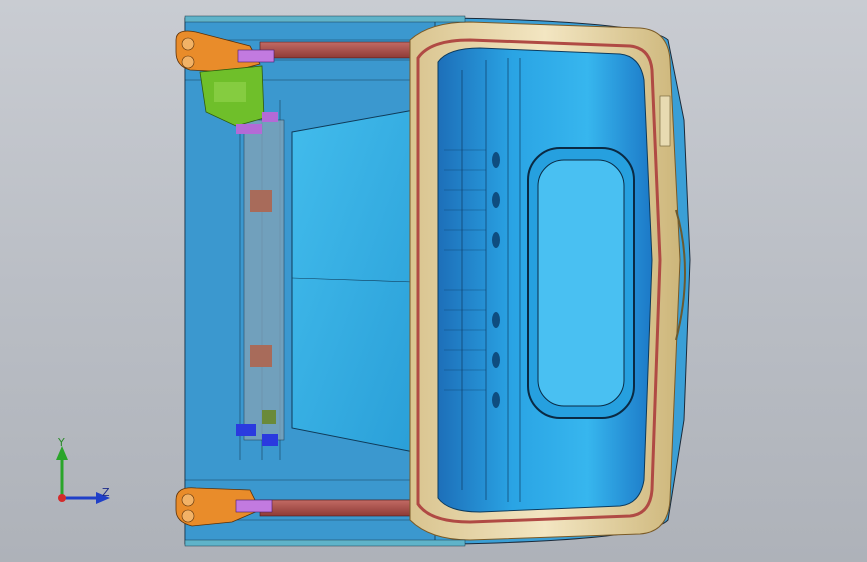 The image size is (867, 562). Describe the element at coordinates (353, 281) in the screenshot. I see `floor-flat-panel` at that location.